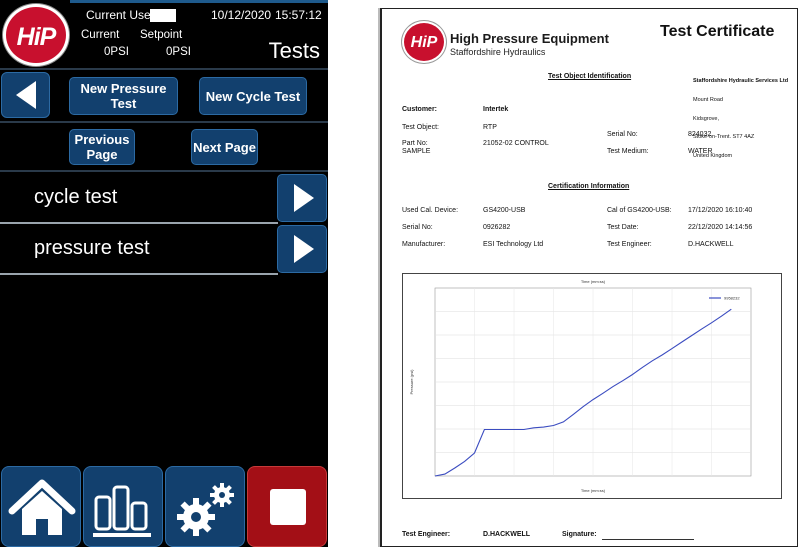 This screenshot has width=800, height=547. What do you see at coordinates (411, 382) in the screenshot?
I see `y-axis-title: Pressure (psi)` at bounding box center [411, 382].